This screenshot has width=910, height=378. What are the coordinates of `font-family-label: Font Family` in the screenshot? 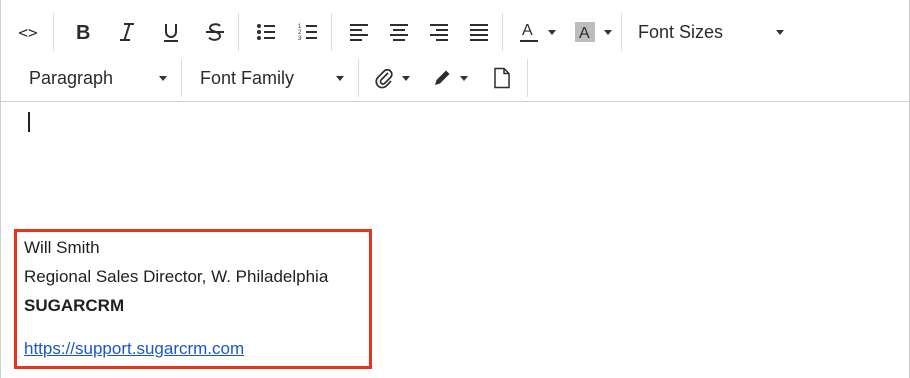 It's located at (247, 77).